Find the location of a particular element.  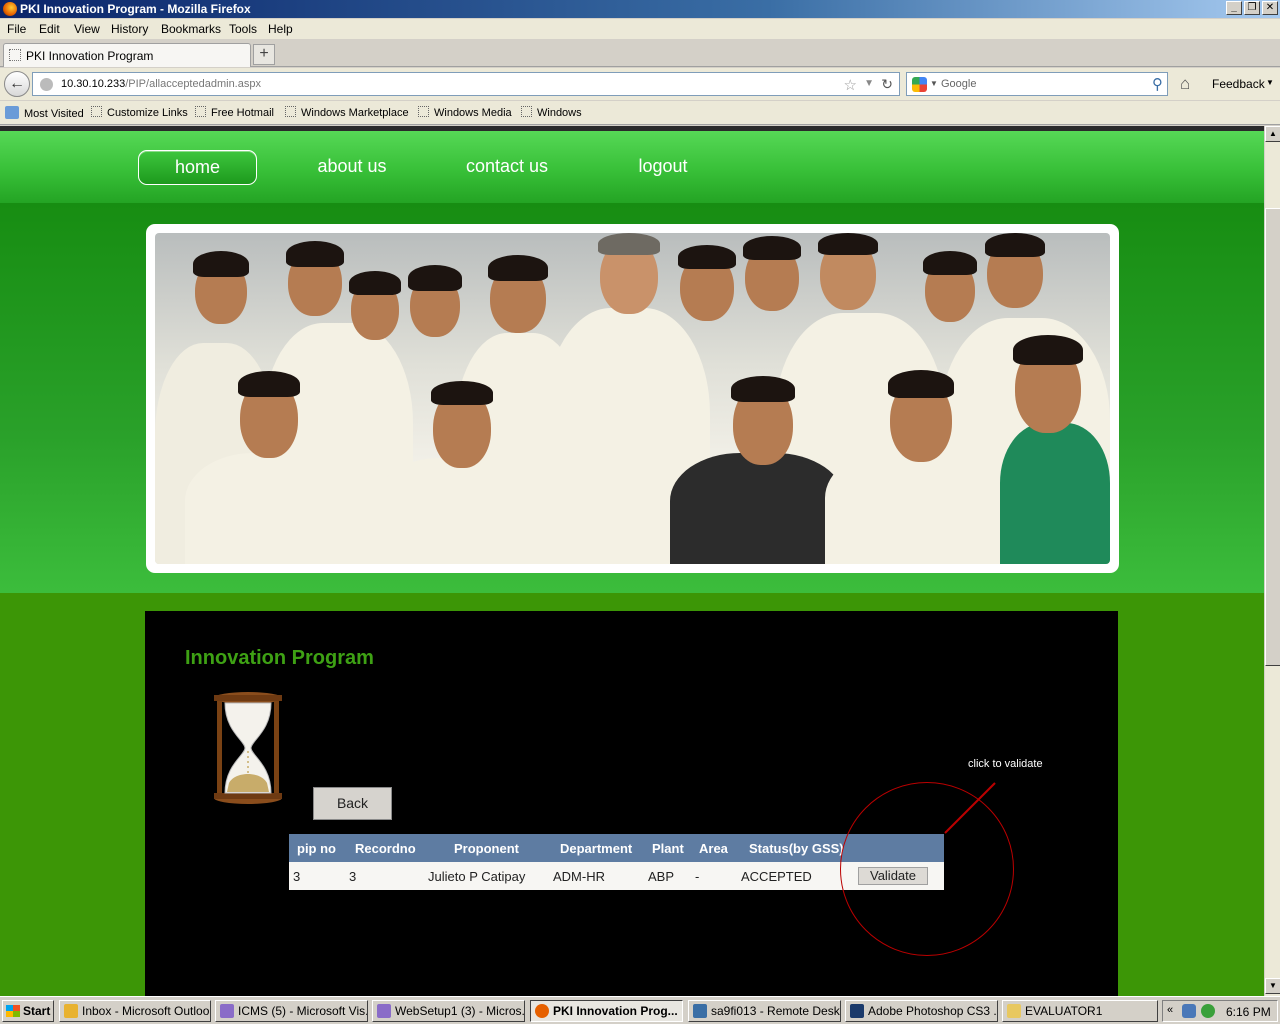

bookmark-free-hotmail: Free Hotmail is located at coordinates (234, 112).